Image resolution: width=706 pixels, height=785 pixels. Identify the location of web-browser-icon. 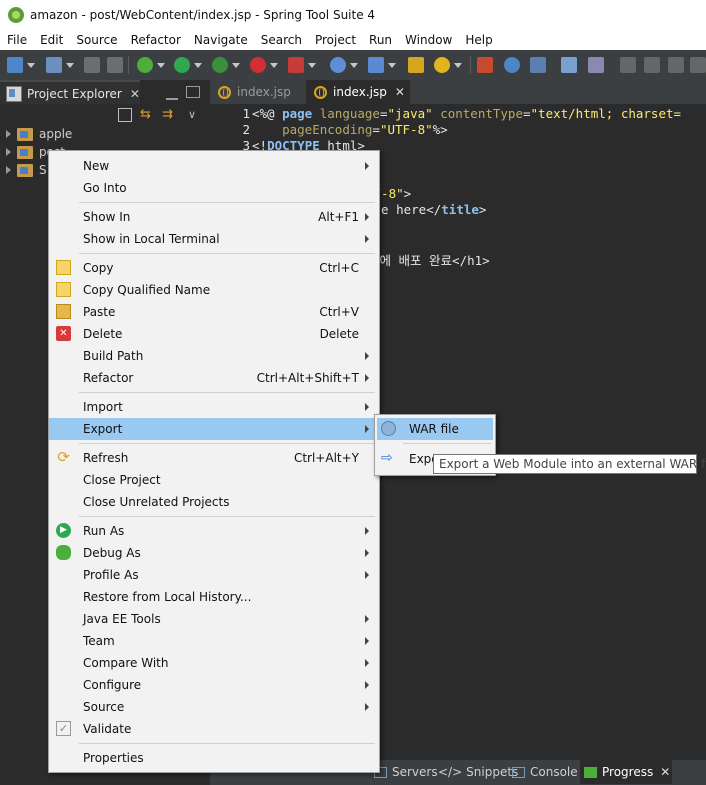
(512, 65).